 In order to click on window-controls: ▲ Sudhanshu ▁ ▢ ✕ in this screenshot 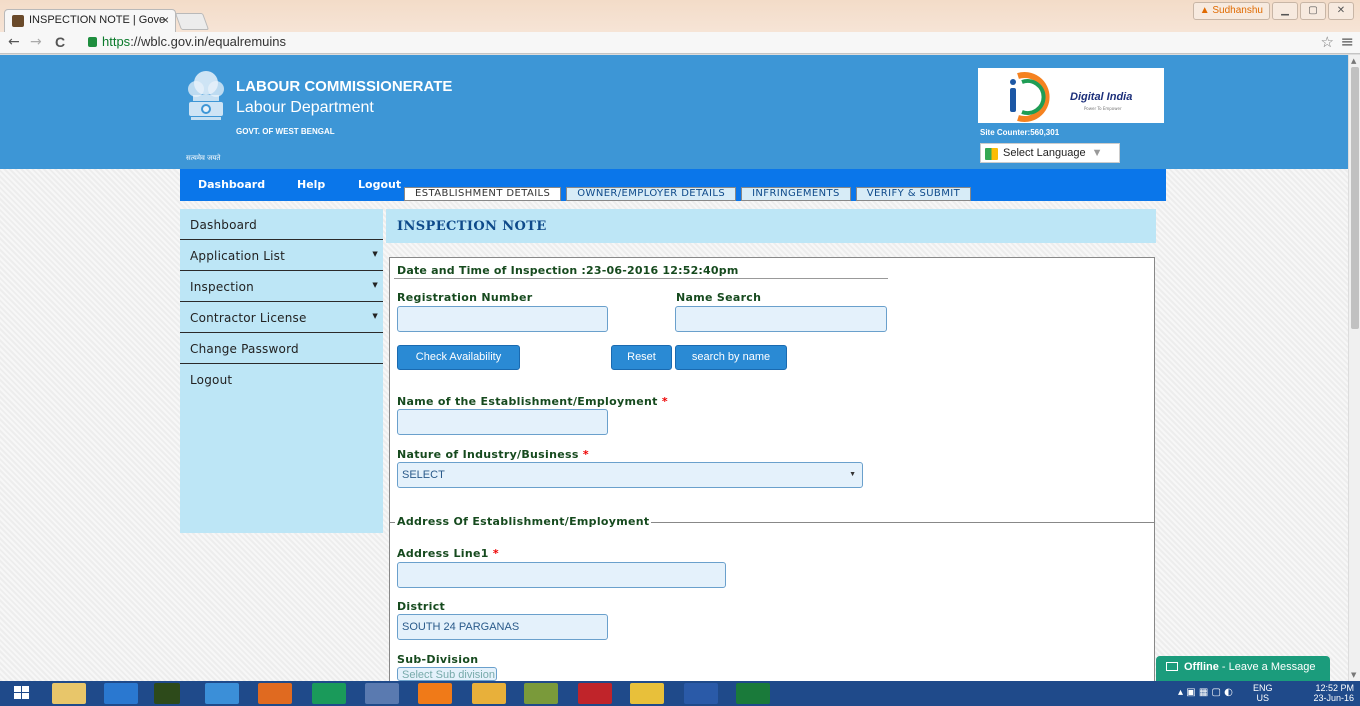, I will do `click(1273, 11)`.